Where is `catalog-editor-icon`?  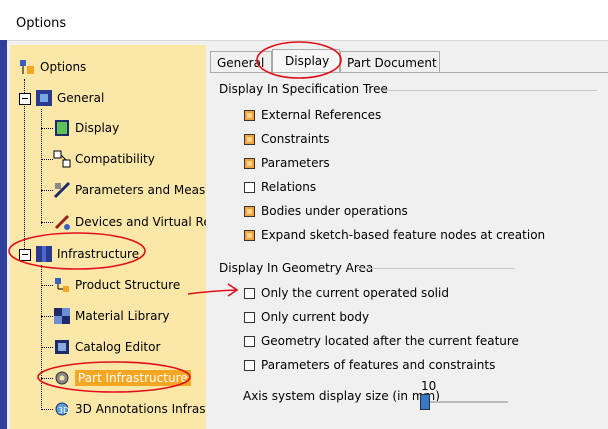 catalog-editor-icon is located at coordinates (62, 347).